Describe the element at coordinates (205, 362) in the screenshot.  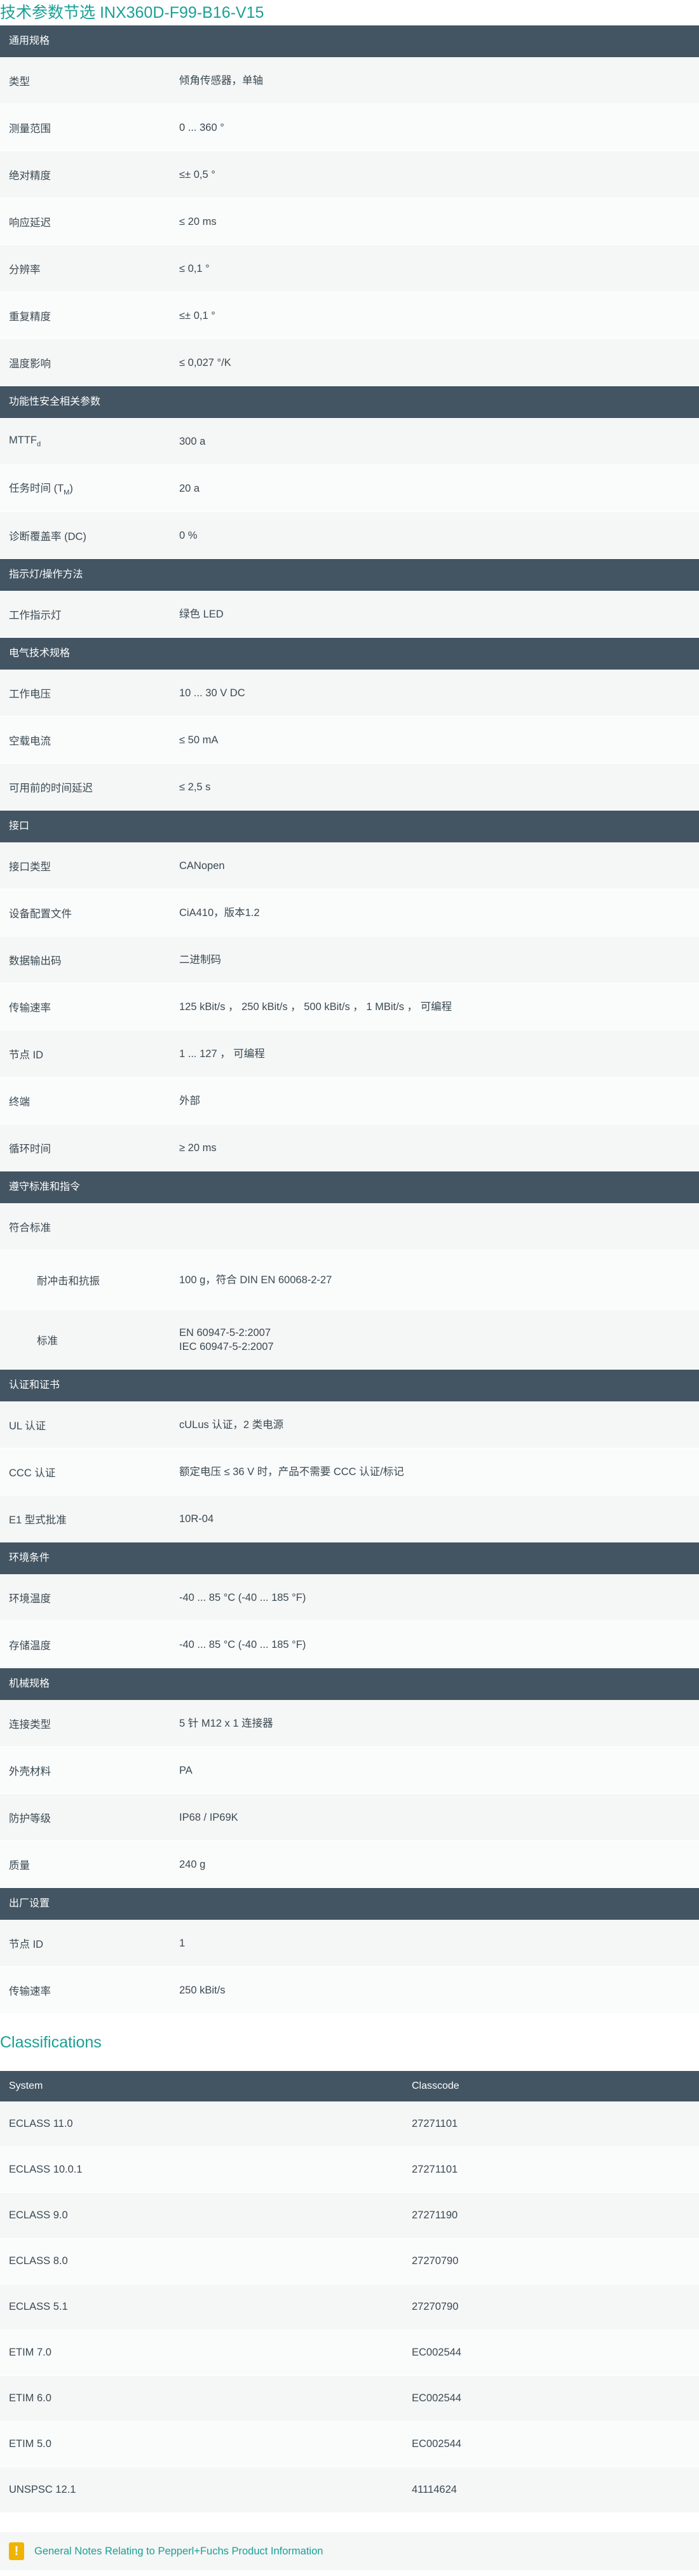
I see `spec-value: ≤ 0,027 °/K` at that location.